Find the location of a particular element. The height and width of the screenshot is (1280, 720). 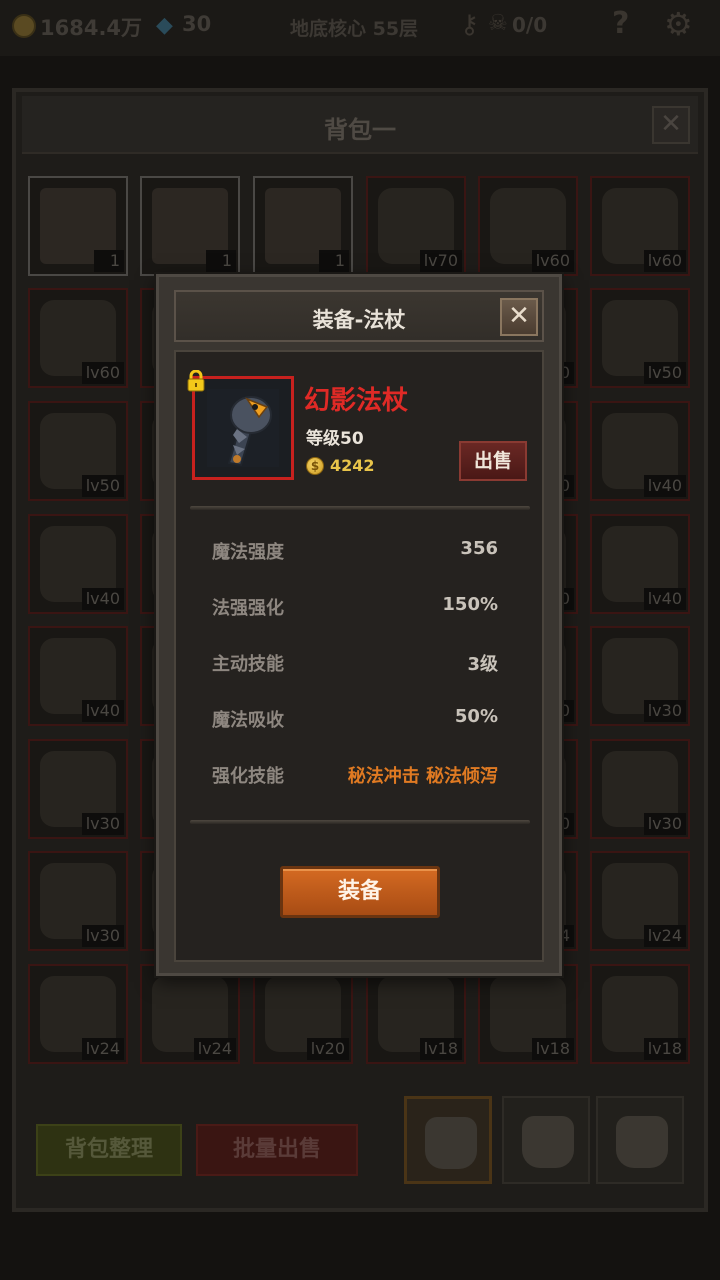

gold-amount: 1684.4万 is located at coordinates (91, 28).